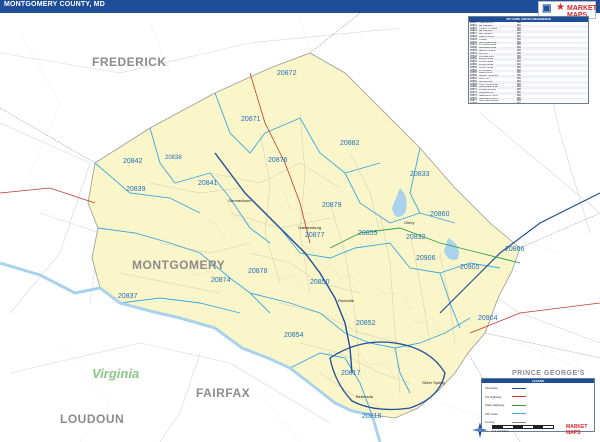 The height and width of the screenshot is (442, 600). Describe the element at coordinates (365, 323) in the screenshot. I see `zip-label-20852: 20852` at that location.